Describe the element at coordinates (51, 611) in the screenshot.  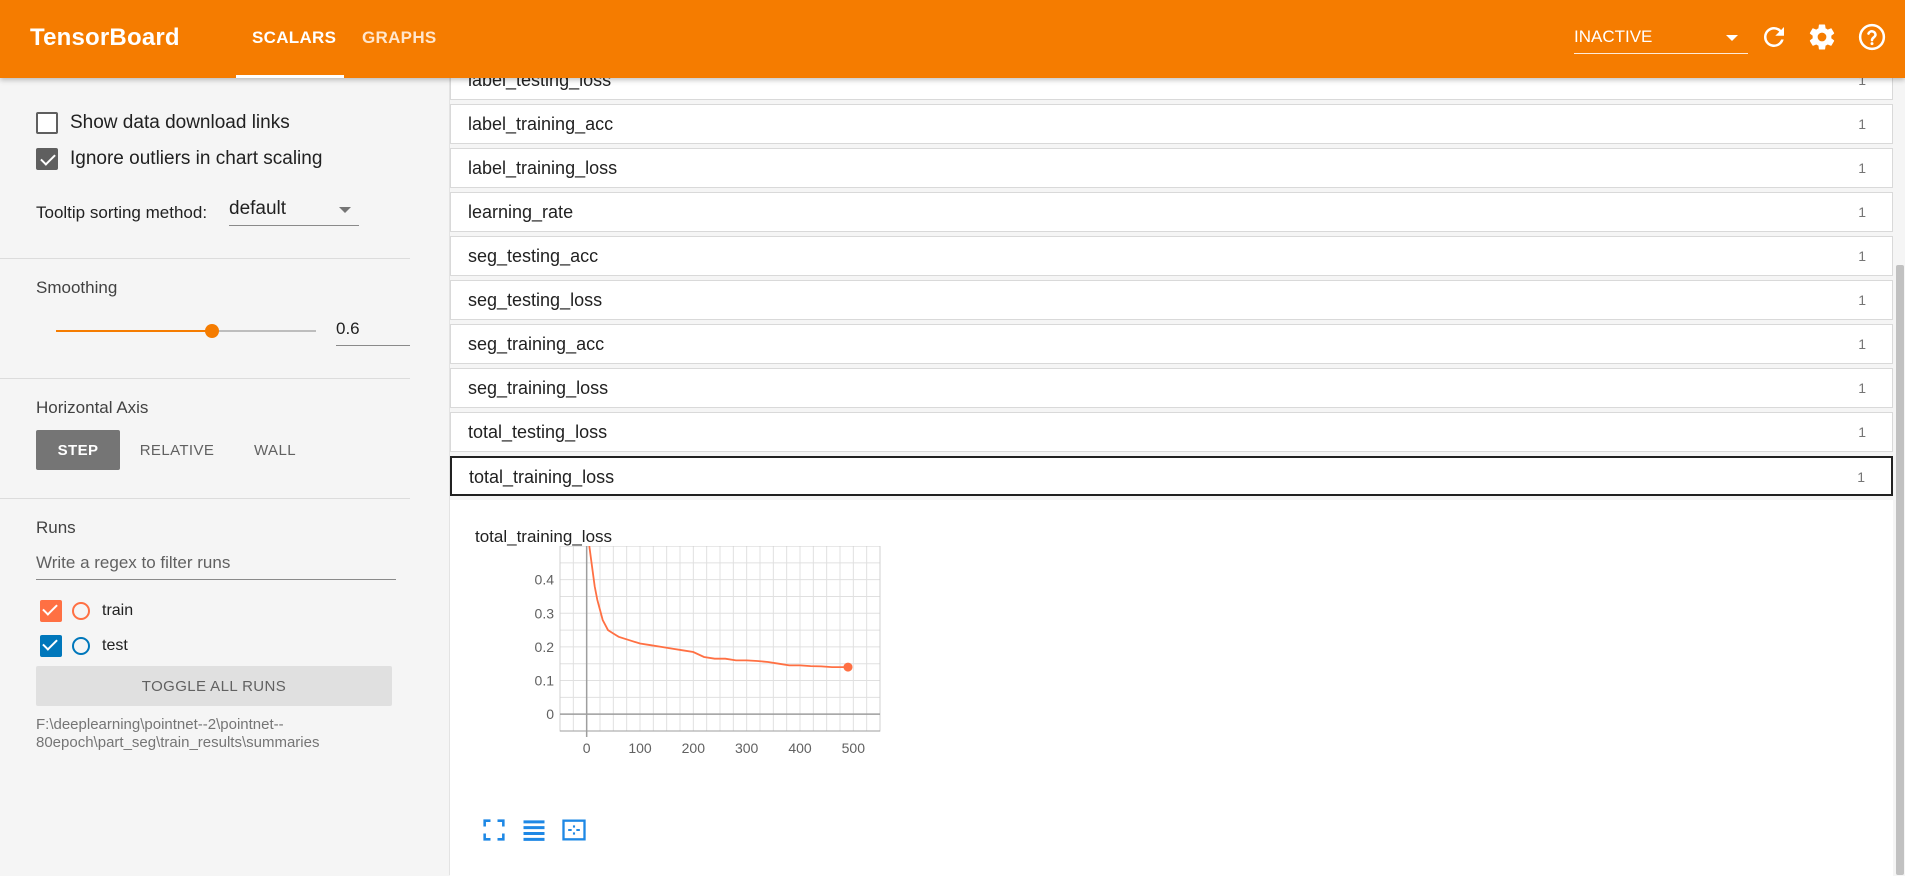
I see `run-checkbox-train` at that location.